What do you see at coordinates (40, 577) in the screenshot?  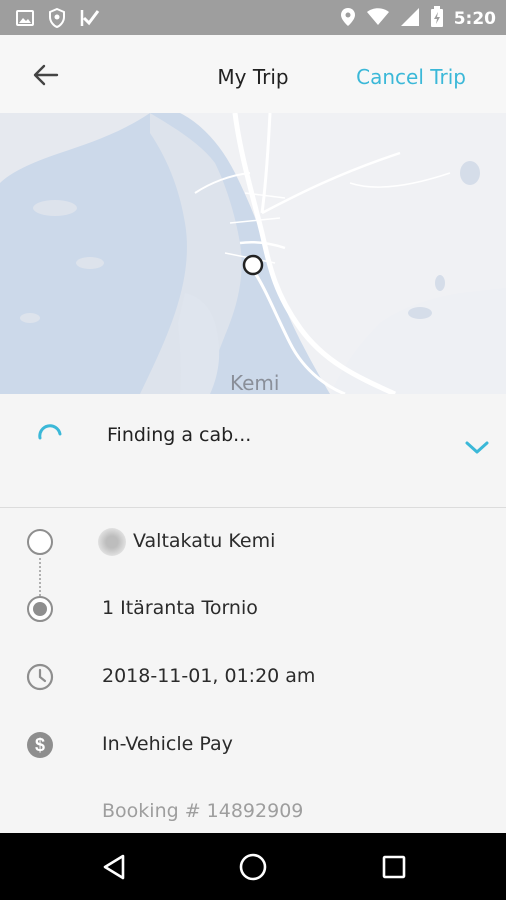 I see `route-connector-line` at bounding box center [40, 577].